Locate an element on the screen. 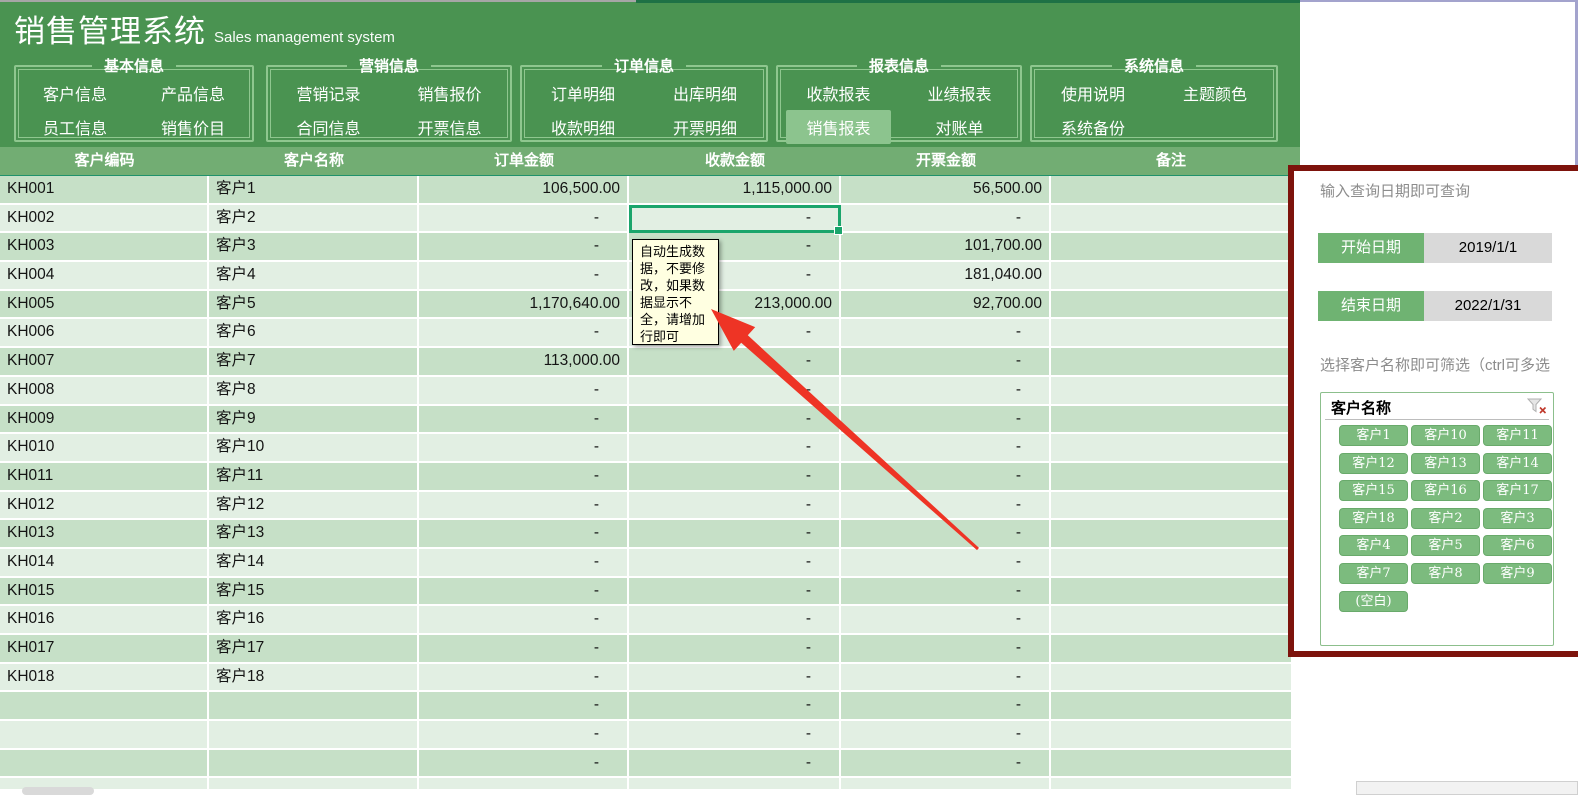 The height and width of the screenshot is (795, 1578). slicer-button: 客户18 is located at coordinates (1373, 518).